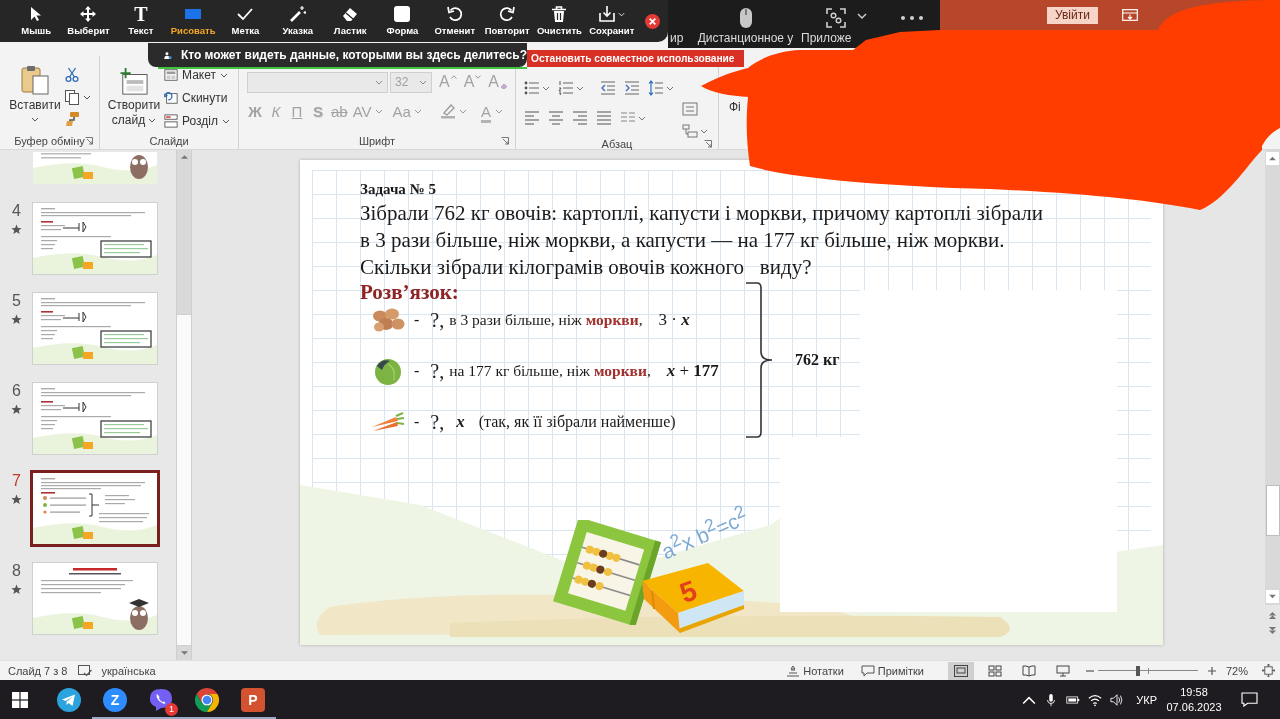  I want to click on annotation-tool-button: Указка, so click(297, 21).